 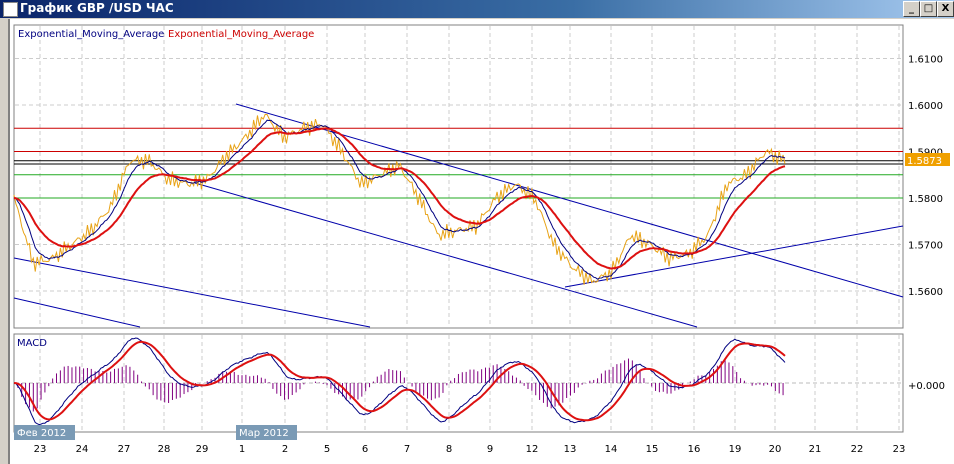 I want to click on date-tick-label: 28, so click(x=164, y=449).